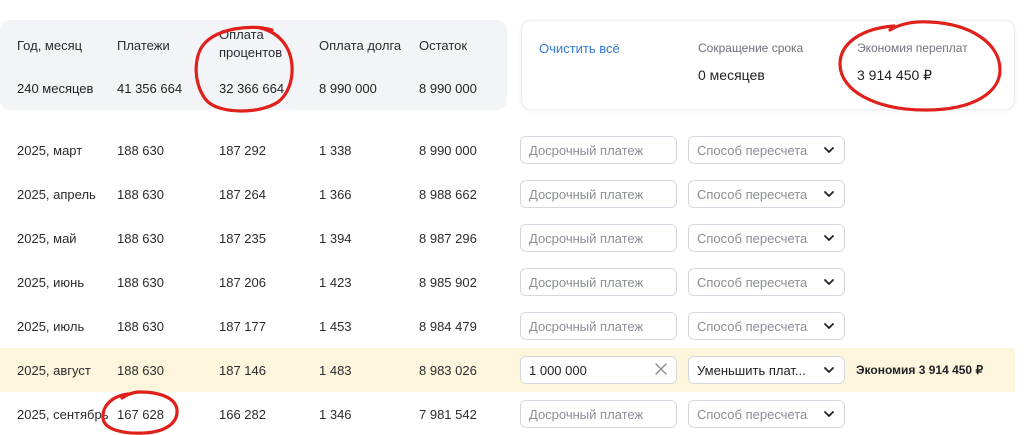 This screenshot has height=435, width=1024. What do you see at coordinates (579, 48) in the screenshot?
I see `clear-all-link: Очистить всё` at bounding box center [579, 48].